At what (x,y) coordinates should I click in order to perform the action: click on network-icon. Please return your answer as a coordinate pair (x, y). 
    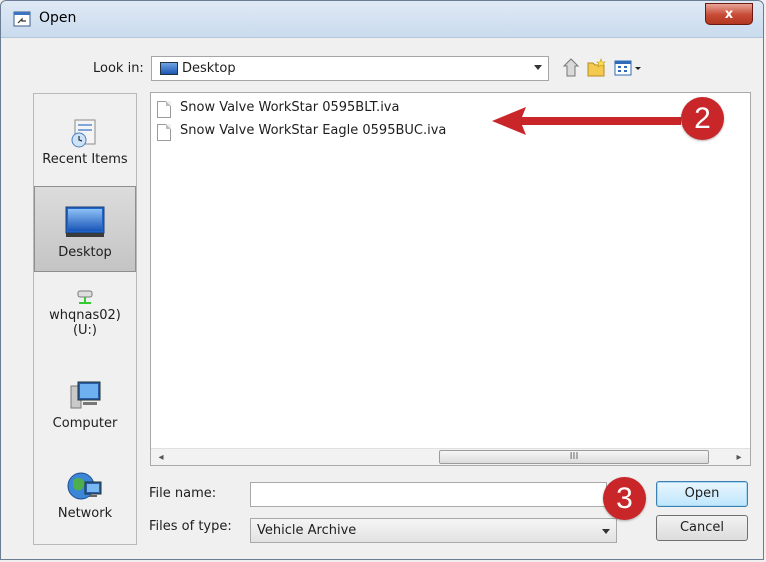
    Looking at the image, I should click on (84, 486).